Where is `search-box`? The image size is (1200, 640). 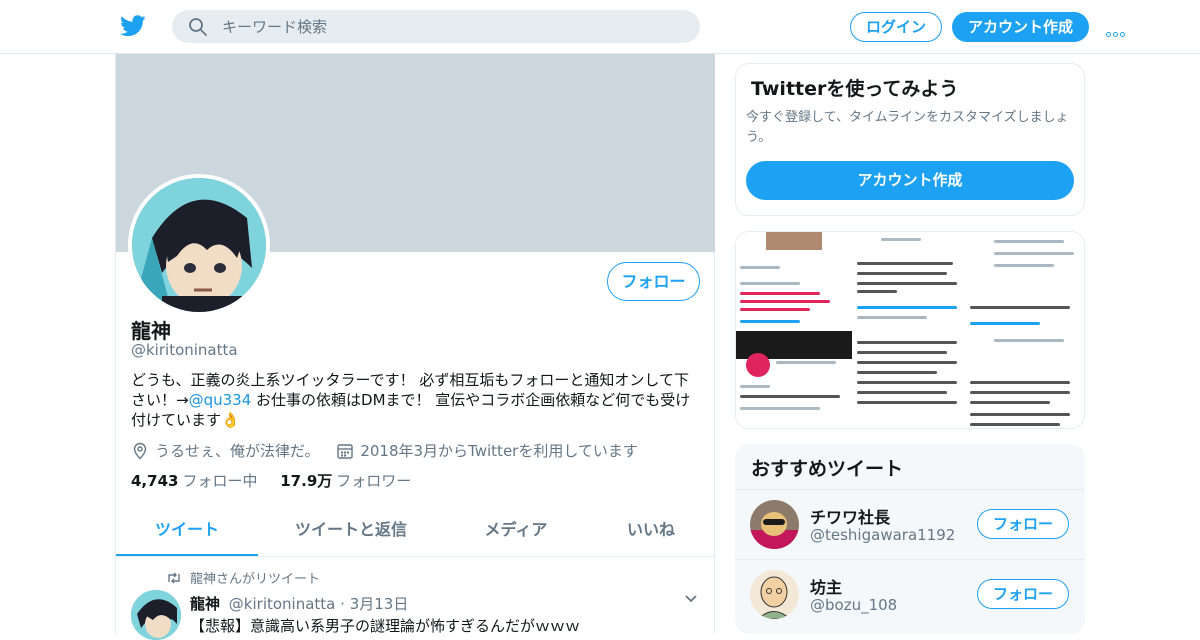 search-box is located at coordinates (436, 26).